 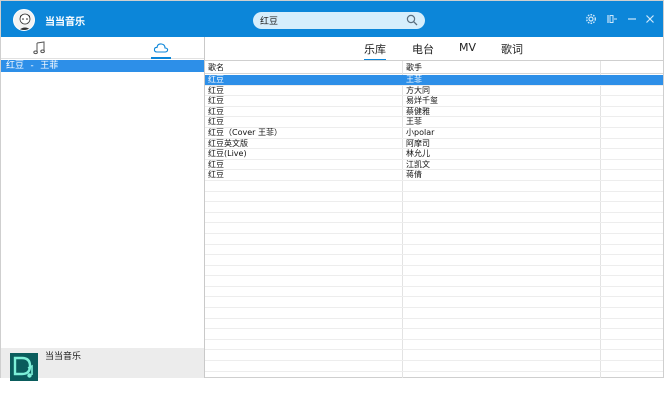 I want to click on player-track-name: 当当音乐, so click(x=63, y=357).